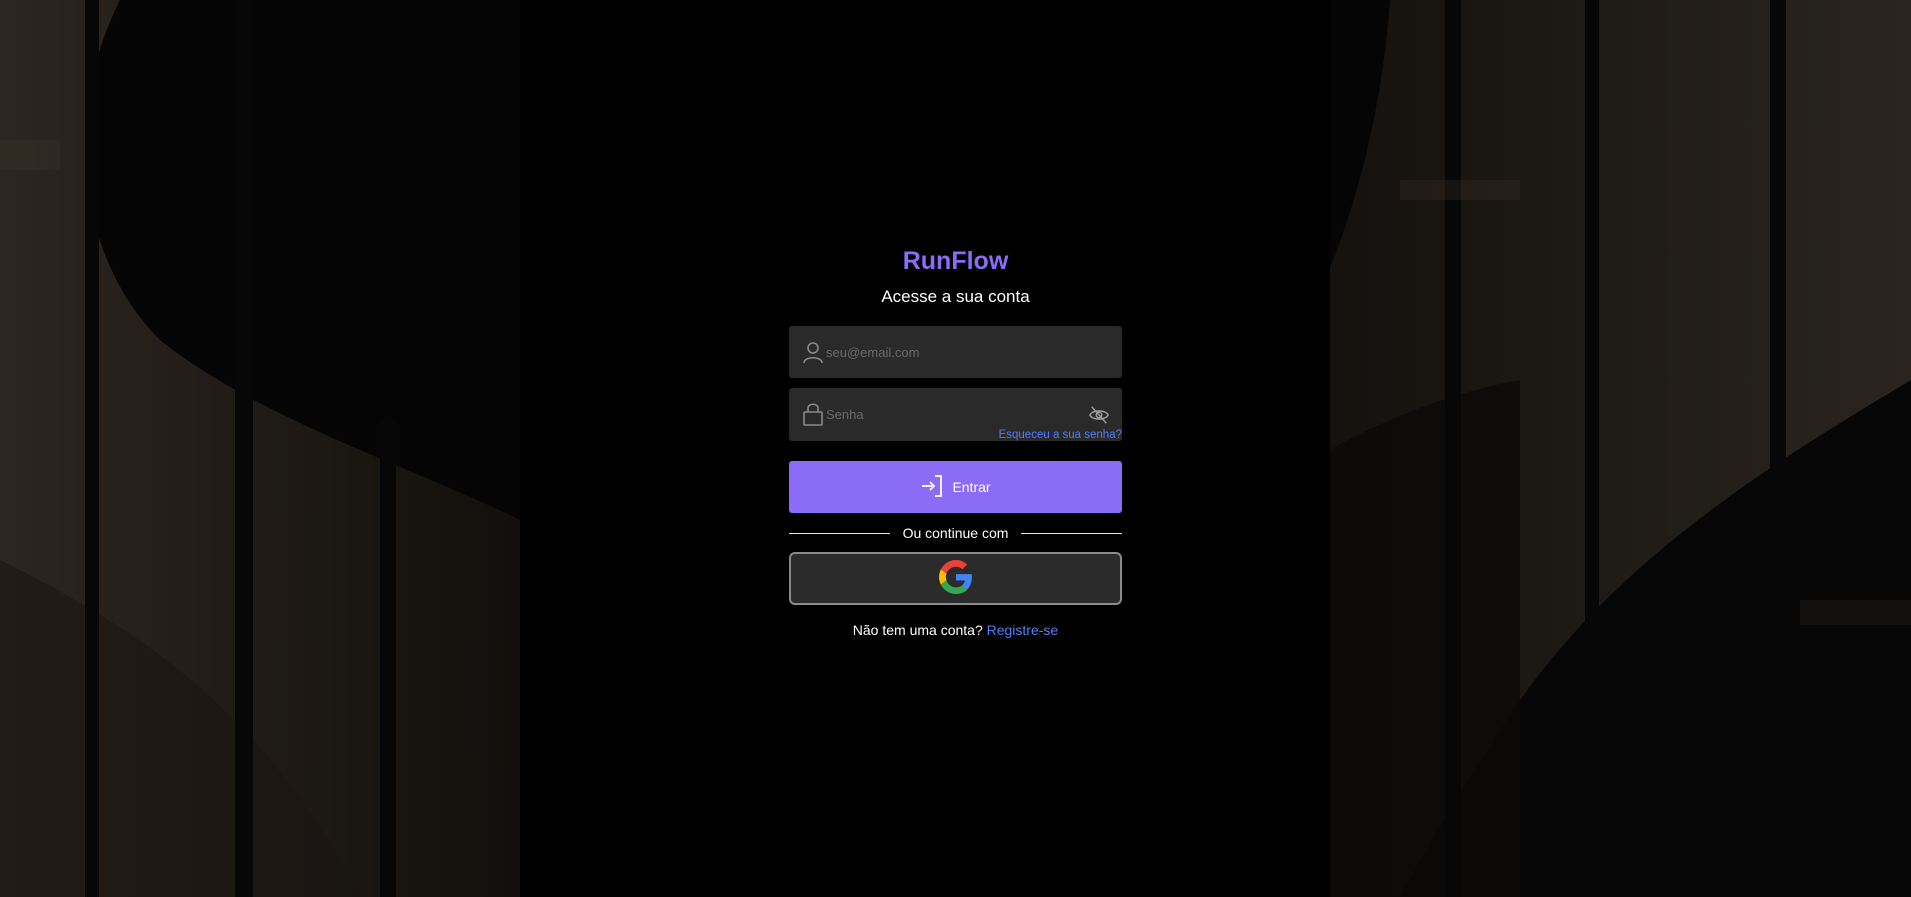 This screenshot has width=1911, height=897. Describe the element at coordinates (1023, 630) in the screenshot. I see `signup-link: Registre-se` at that location.